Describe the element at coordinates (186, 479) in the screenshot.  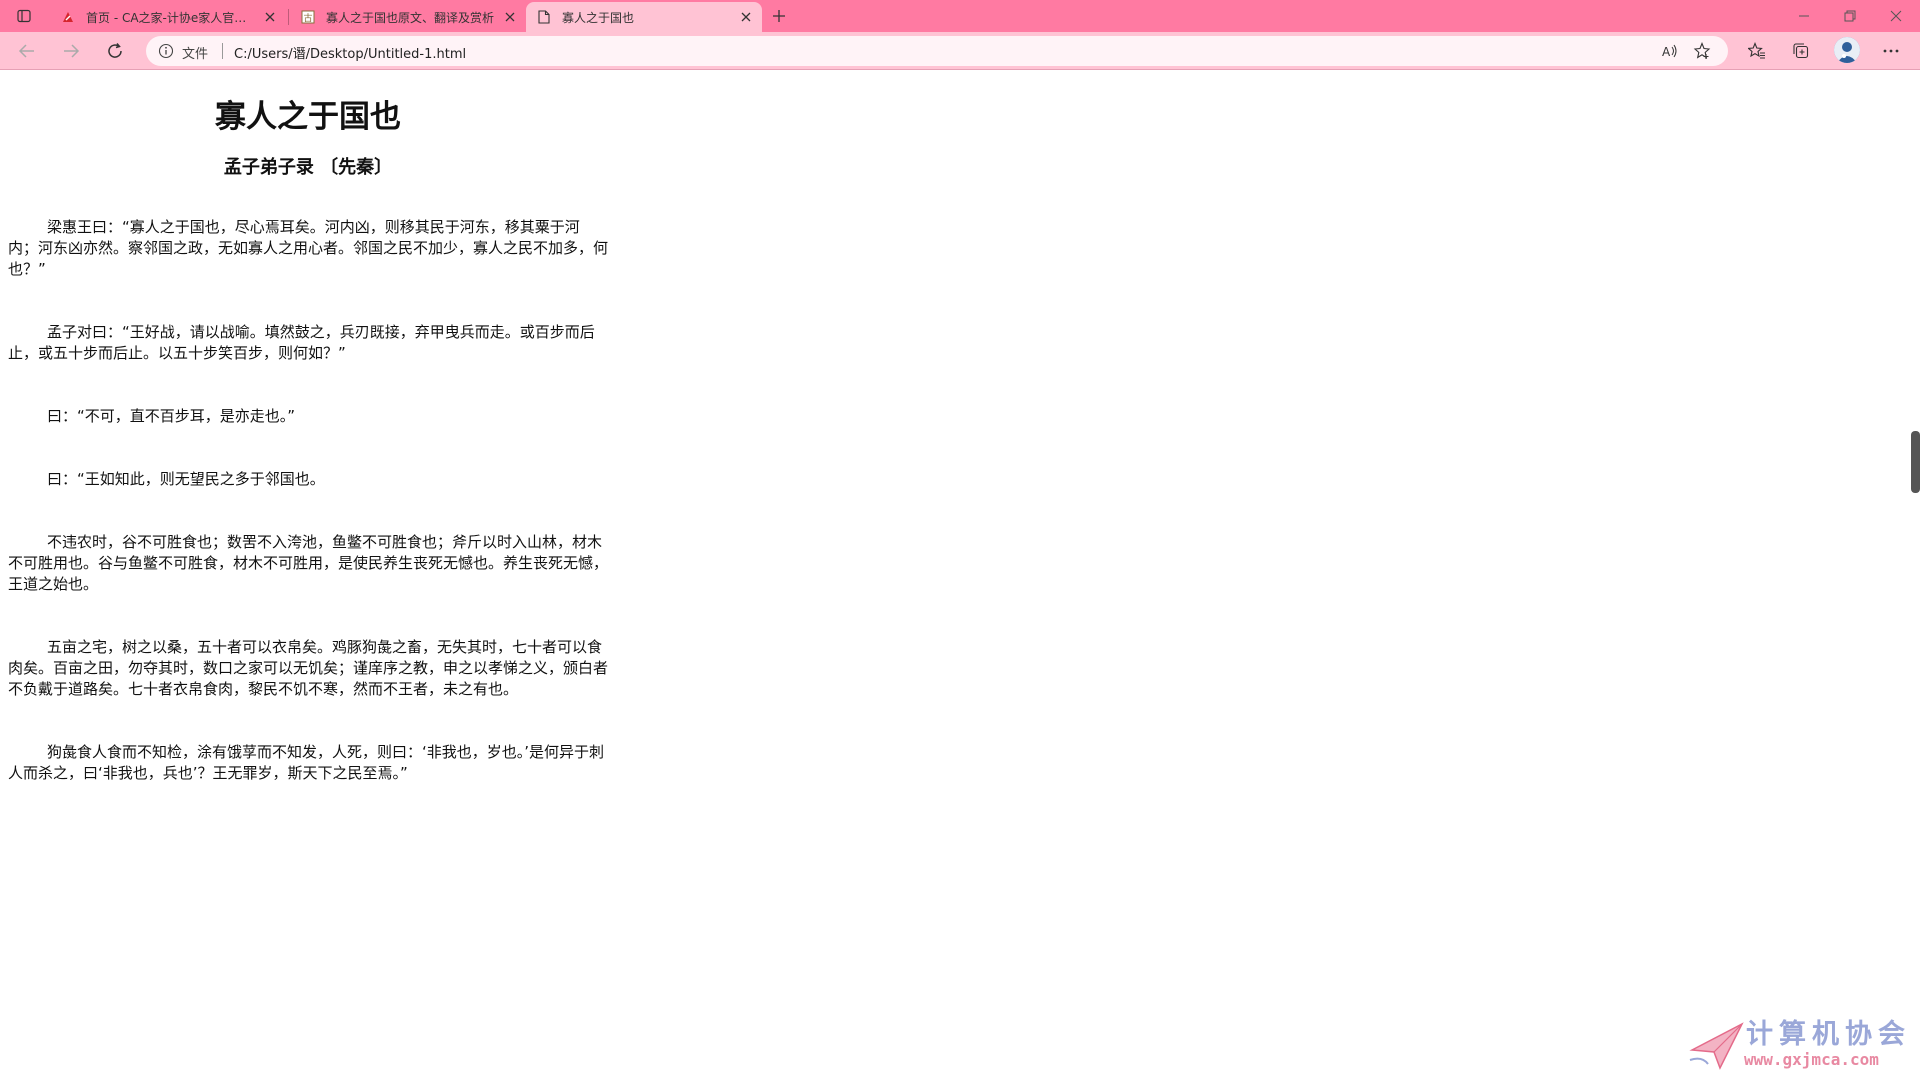
I see `article-paragraph: 曰：“王如知此，则无望民之多于邻国也。` at that location.